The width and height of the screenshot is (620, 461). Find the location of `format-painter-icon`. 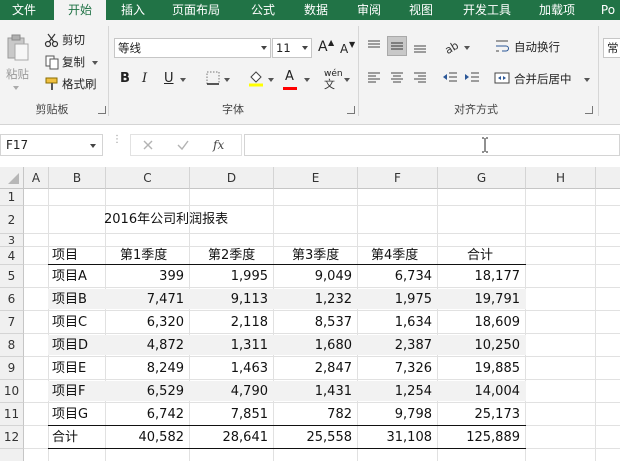

format-painter-icon is located at coordinates (52, 84).